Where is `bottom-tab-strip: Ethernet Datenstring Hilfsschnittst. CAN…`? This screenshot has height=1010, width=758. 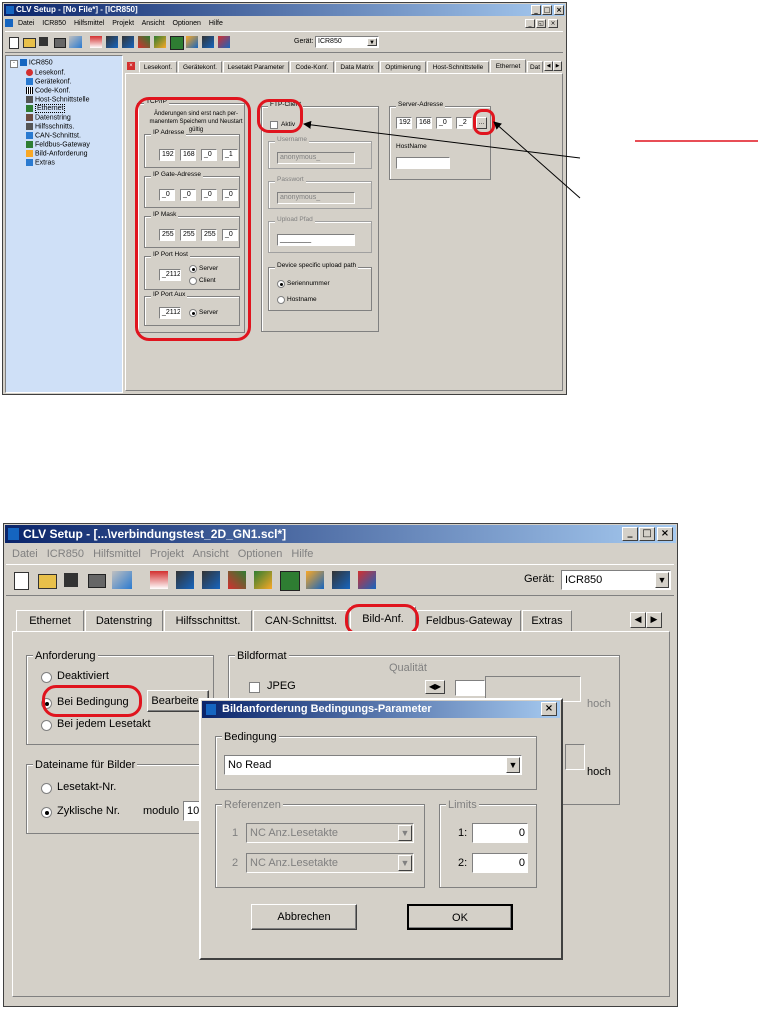
bottom-tab-strip: Ethernet Datenstring Hilfsschnittst. CAN… is located at coordinates (342, 619).